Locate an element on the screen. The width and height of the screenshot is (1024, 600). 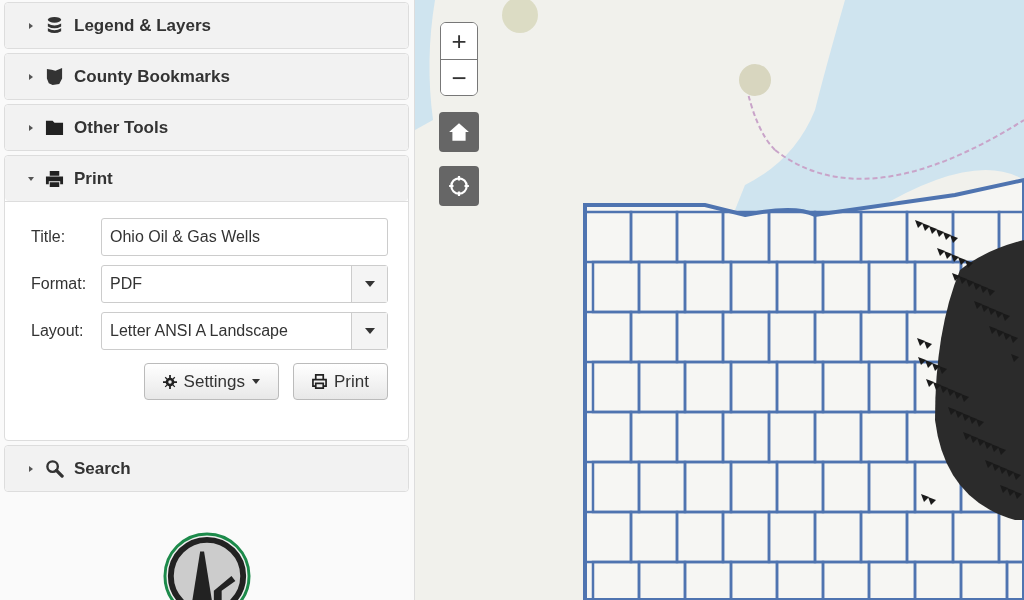
locate-button is located at coordinates (459, 186).